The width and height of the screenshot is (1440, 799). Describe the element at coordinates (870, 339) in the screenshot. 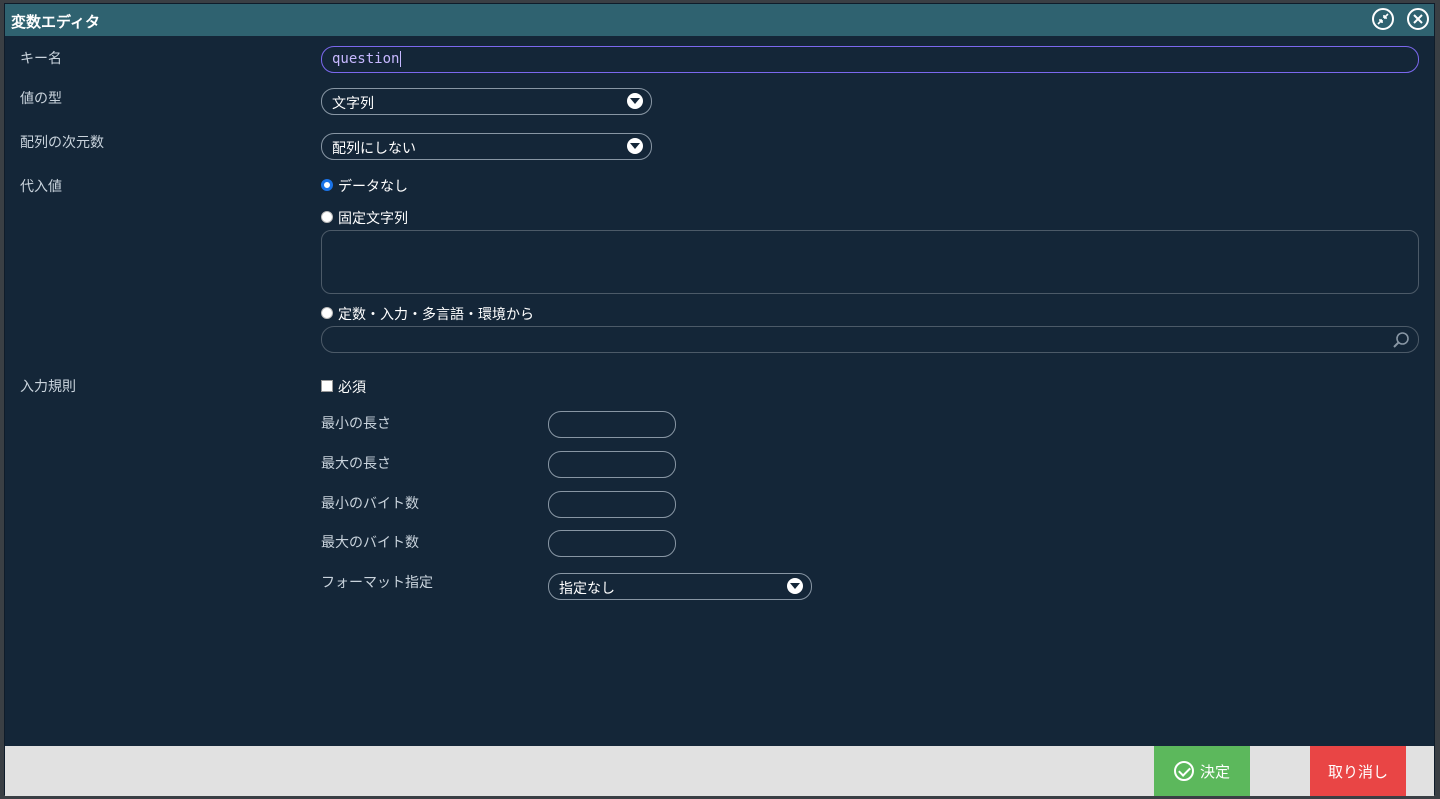

I see `source-search-input` at that location.